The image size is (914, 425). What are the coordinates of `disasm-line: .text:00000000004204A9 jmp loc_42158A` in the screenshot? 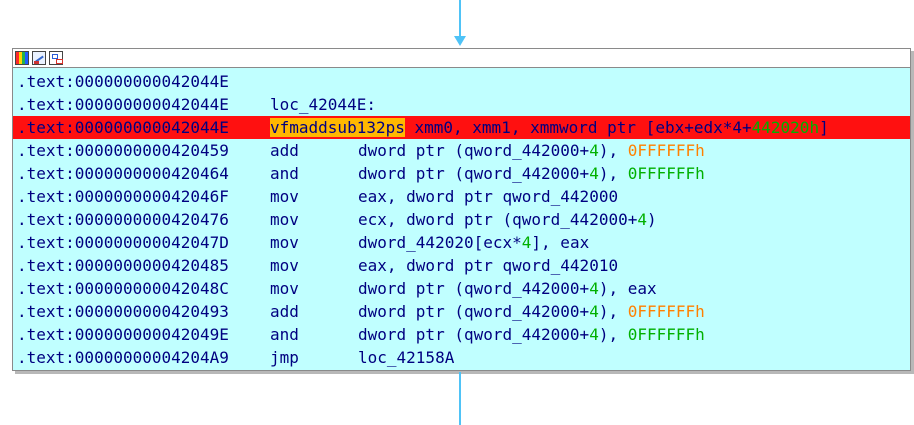 It's located at (461, 357).